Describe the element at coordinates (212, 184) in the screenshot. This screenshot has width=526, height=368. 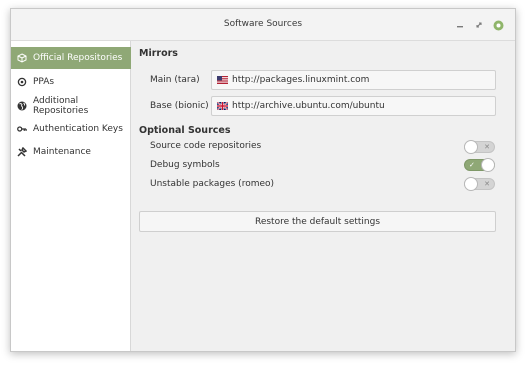
I see `unstable-packages-label: Unstable packages (romeo)` at that location.